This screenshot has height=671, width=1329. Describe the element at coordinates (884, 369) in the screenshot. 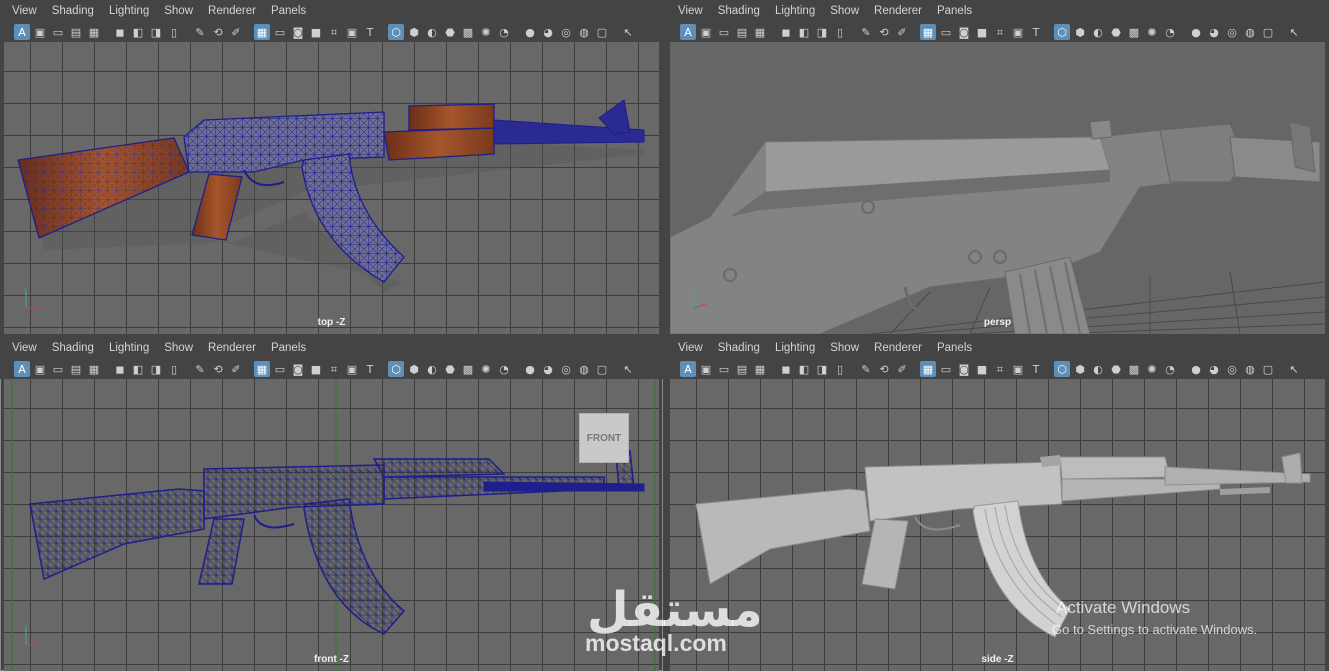

I see `safe-action-icon: ⟲` at that location.